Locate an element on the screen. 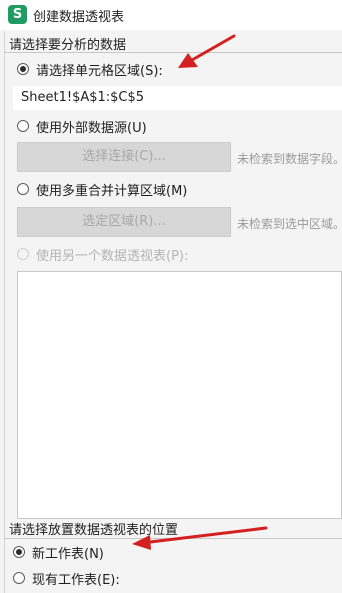 This screenshot has width=342, height=593. radio-external-source-label: 使用外部数据源(U) is located at coordinates (91, 128).